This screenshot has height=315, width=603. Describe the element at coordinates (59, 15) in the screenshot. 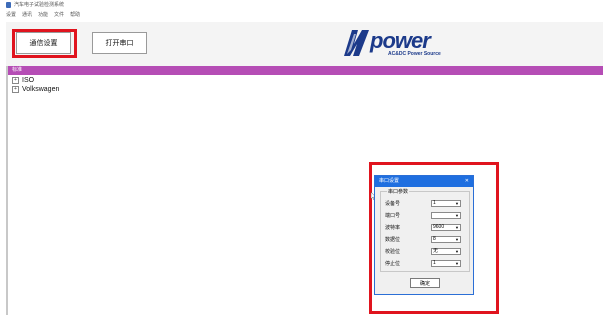

I see `menu-item-file: 文件` at that location.